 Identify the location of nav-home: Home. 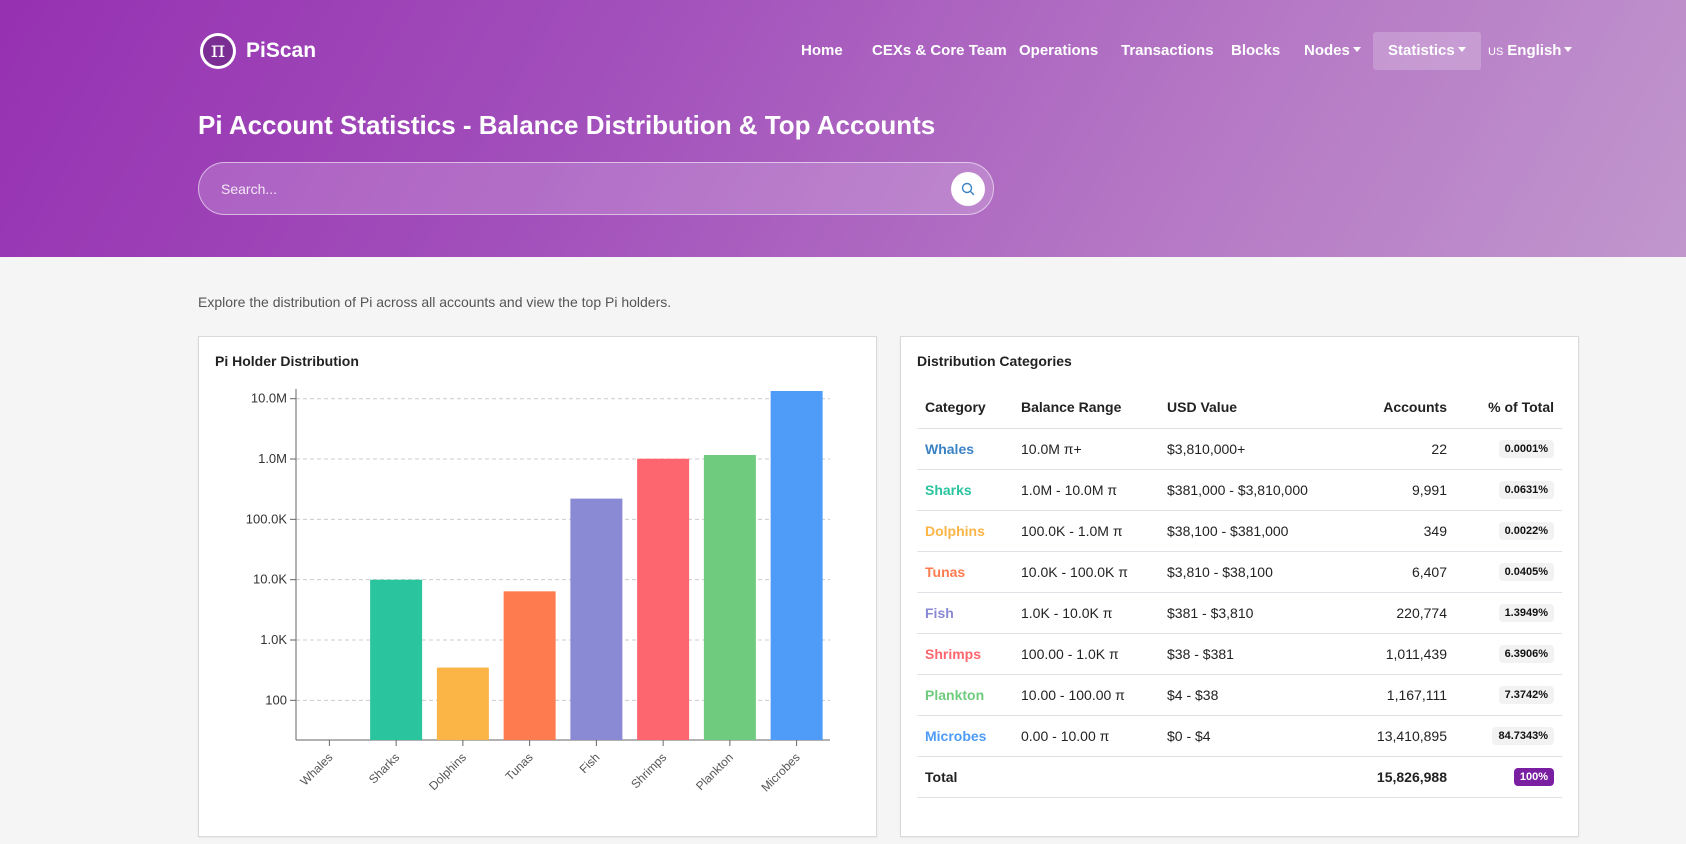
(822, 51).